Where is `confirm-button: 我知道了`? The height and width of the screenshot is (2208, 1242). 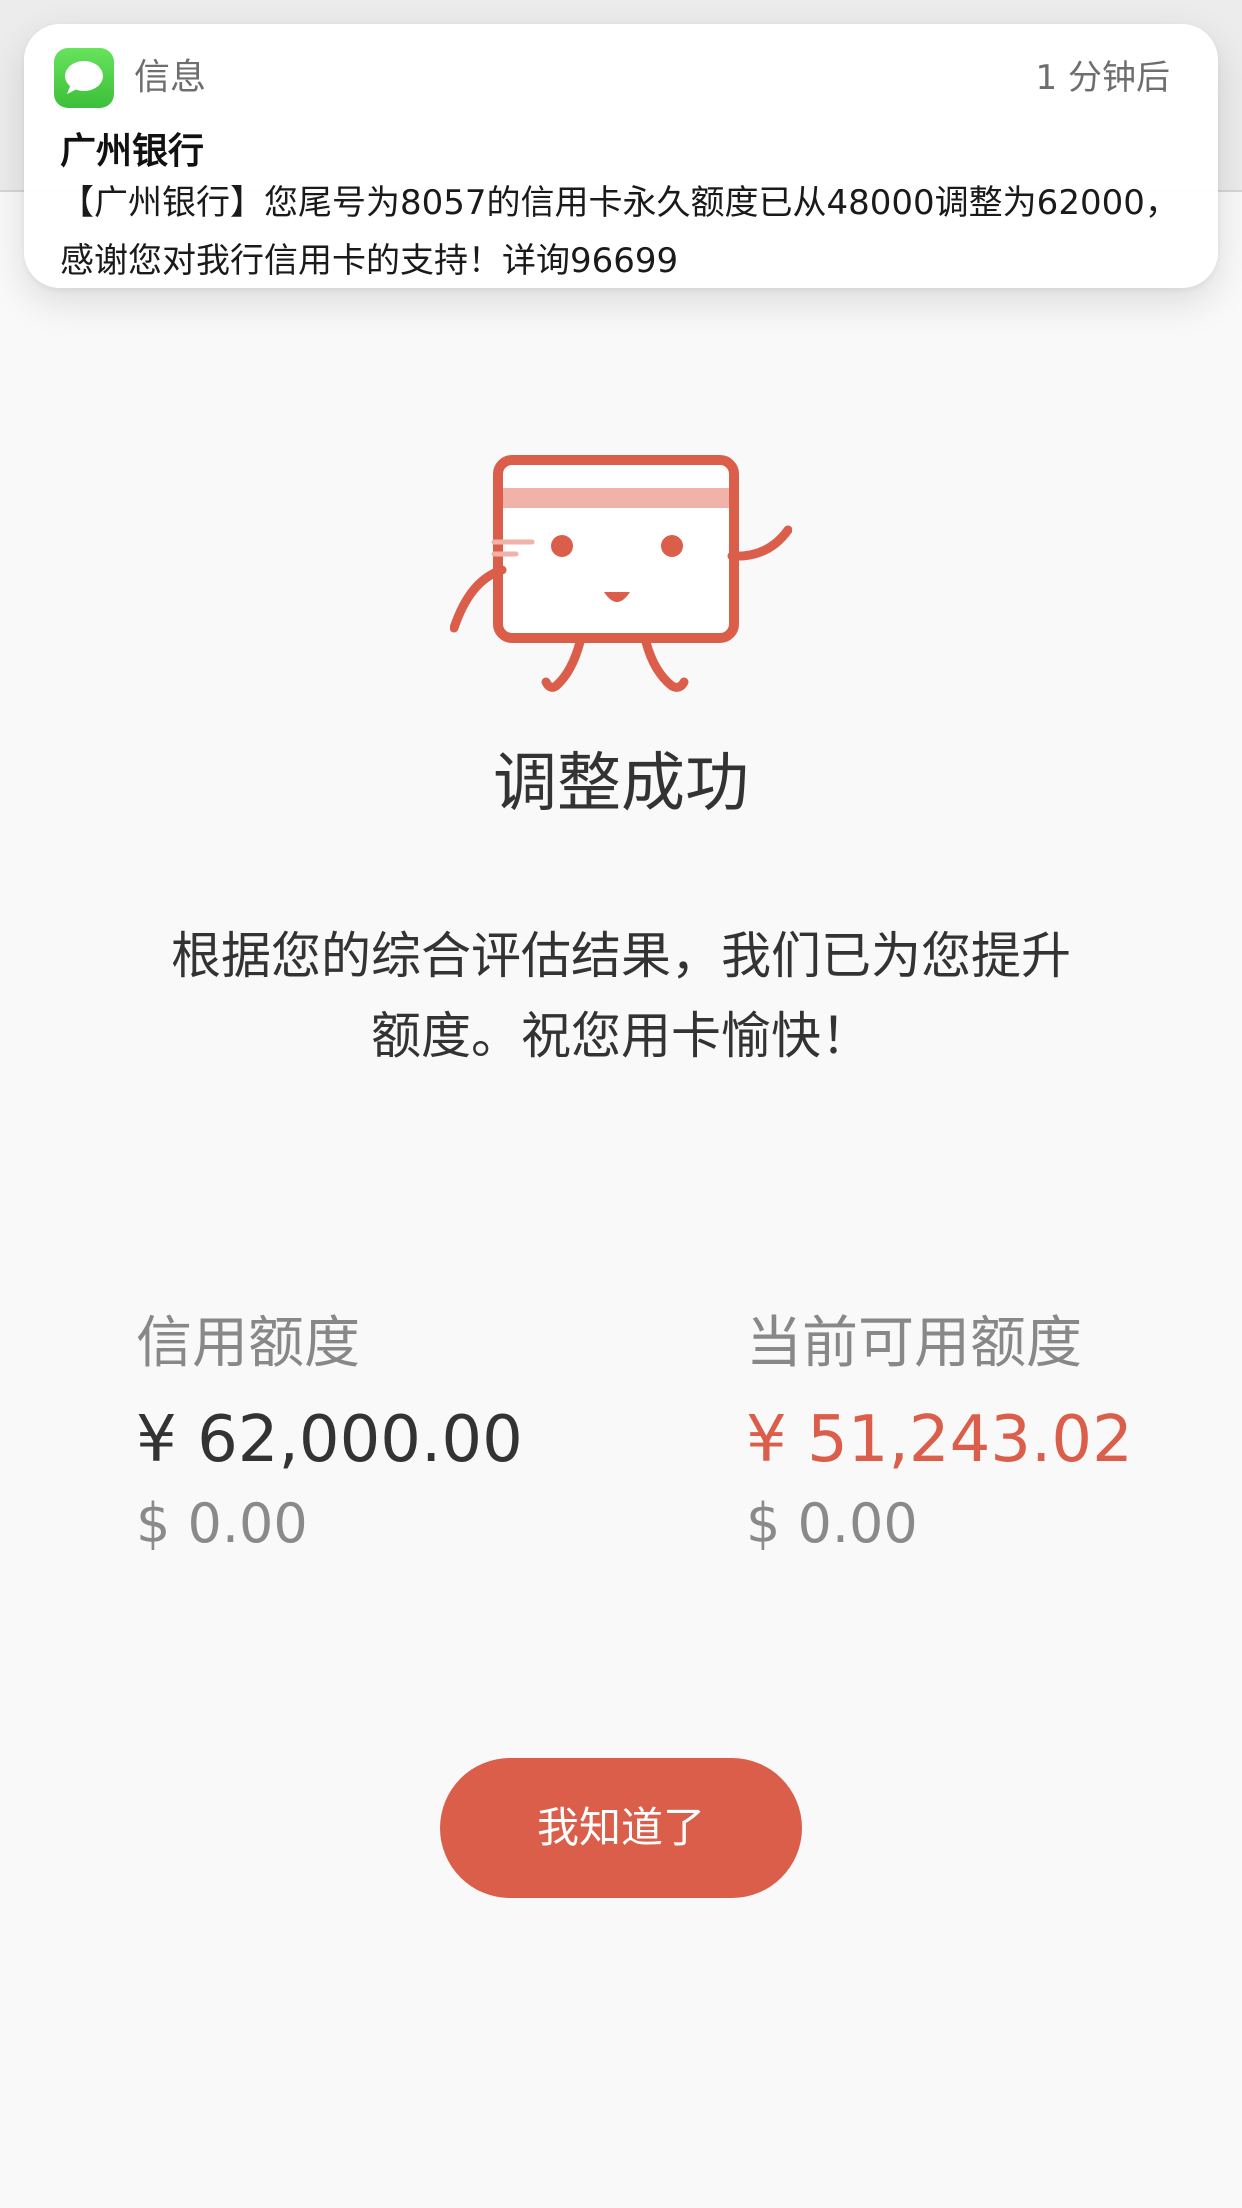
confirm-button: 我知道了 is located at coordinates (621, 1828).